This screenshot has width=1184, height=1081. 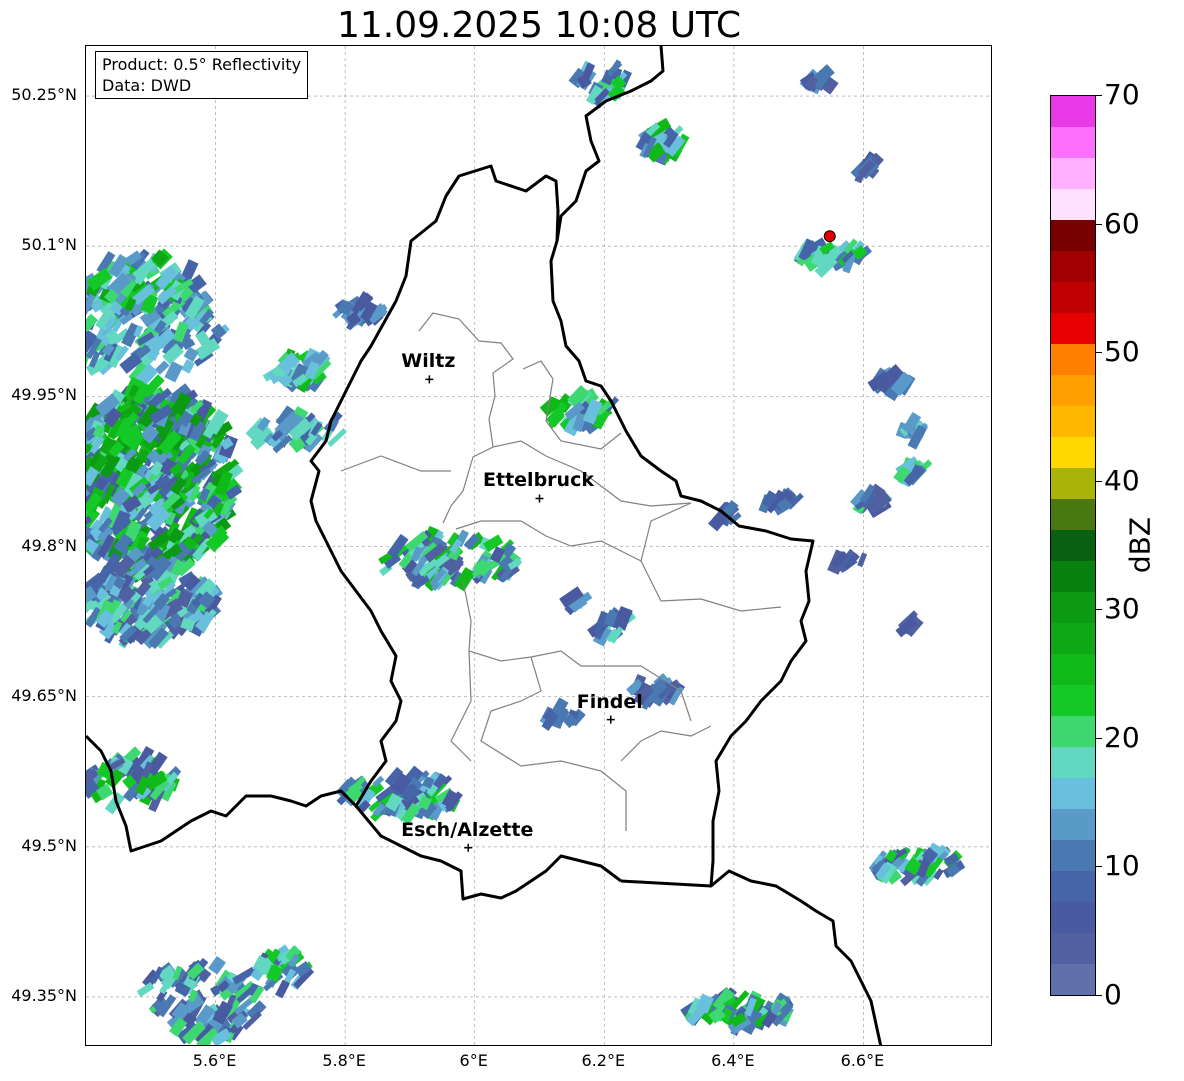 What do you see at coordinates (1122, 94) in the screenshot?
I see `colorbar-tick-label: 70` at bounding box center [1122, 94].